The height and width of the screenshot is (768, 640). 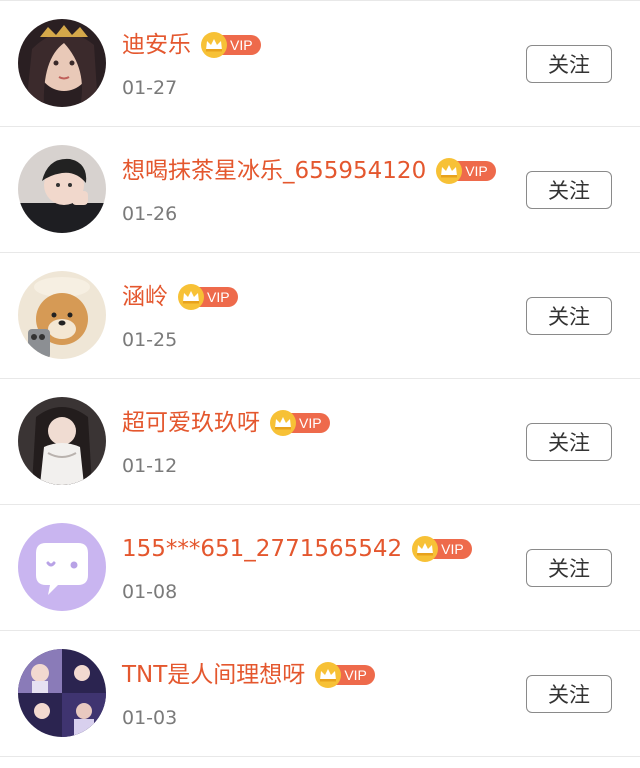 What do you see at coordinates (150, 88) in the screenshot?
I see `follow-date: 01-27` at bounding box center [150, 88].